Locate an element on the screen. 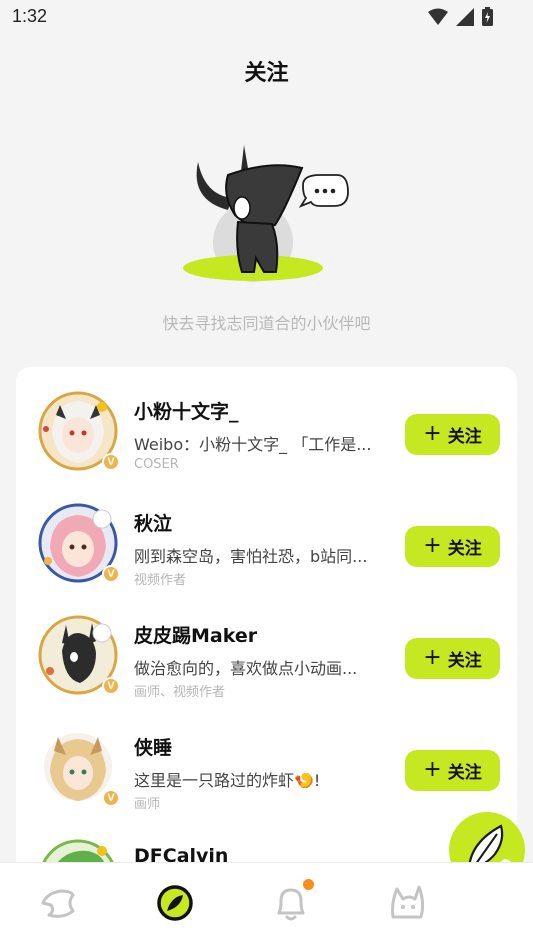  profile-icon is located at coordinates (408, 902).